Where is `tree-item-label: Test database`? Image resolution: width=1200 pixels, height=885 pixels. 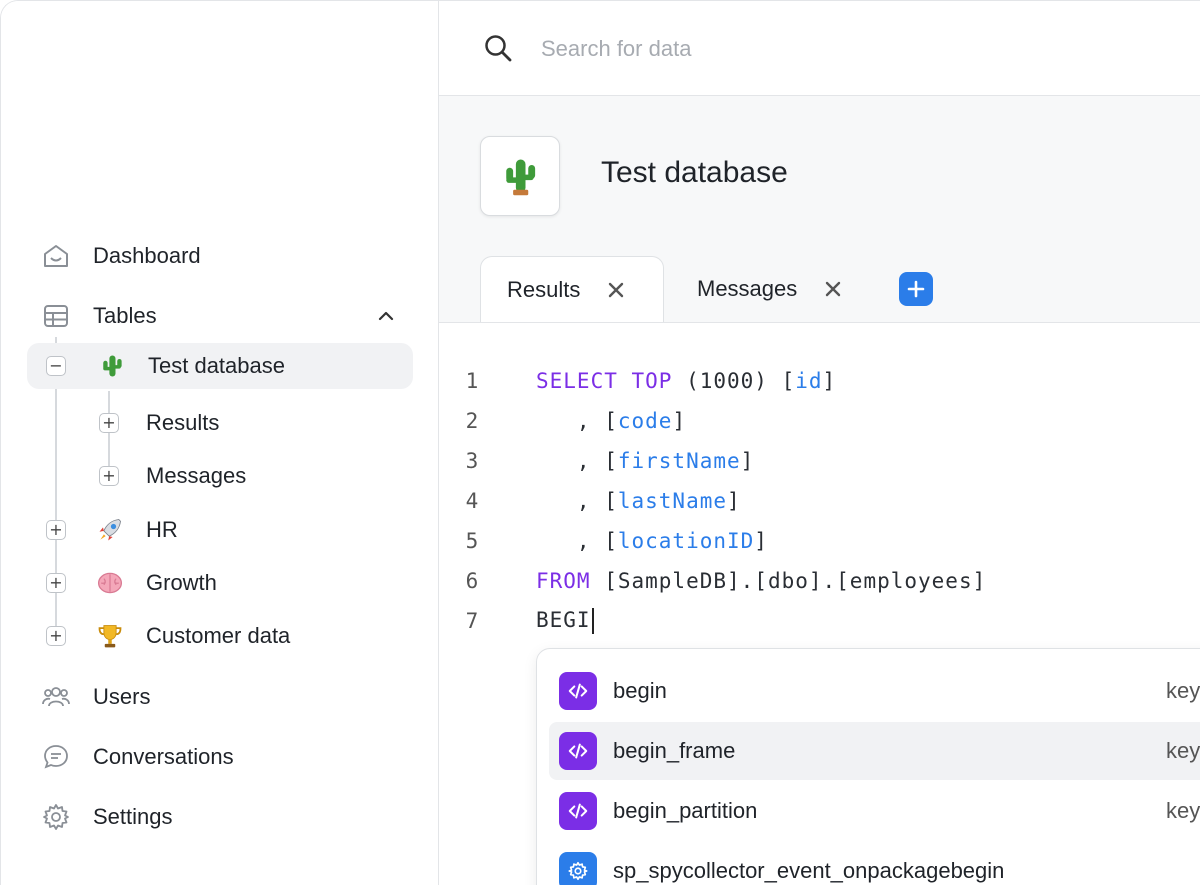 tree-item-label: Test database is located at coordinates (216, 365).